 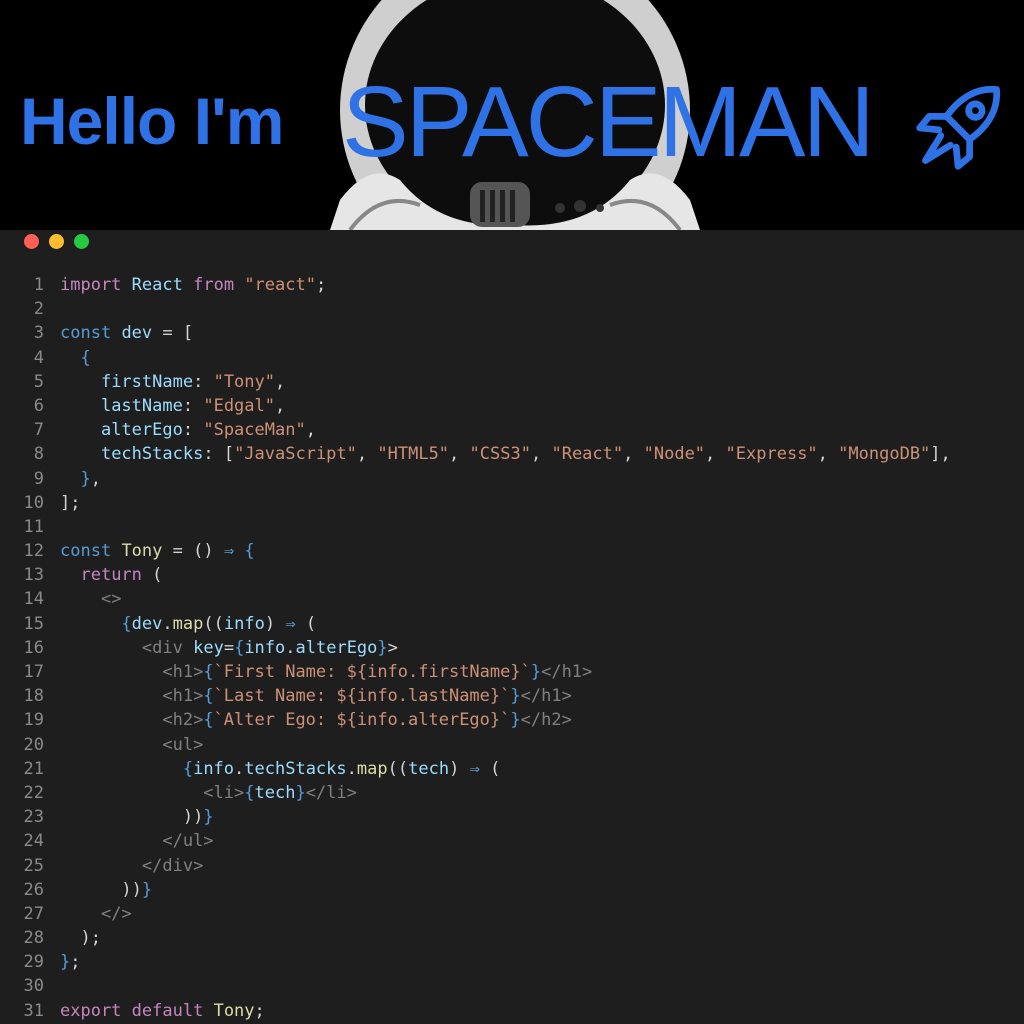 What do you see at coordinates (512, 382) in the screenshot?
I see `code-line: 5 firstName: "Tony",` at bounding box center [512, 382].